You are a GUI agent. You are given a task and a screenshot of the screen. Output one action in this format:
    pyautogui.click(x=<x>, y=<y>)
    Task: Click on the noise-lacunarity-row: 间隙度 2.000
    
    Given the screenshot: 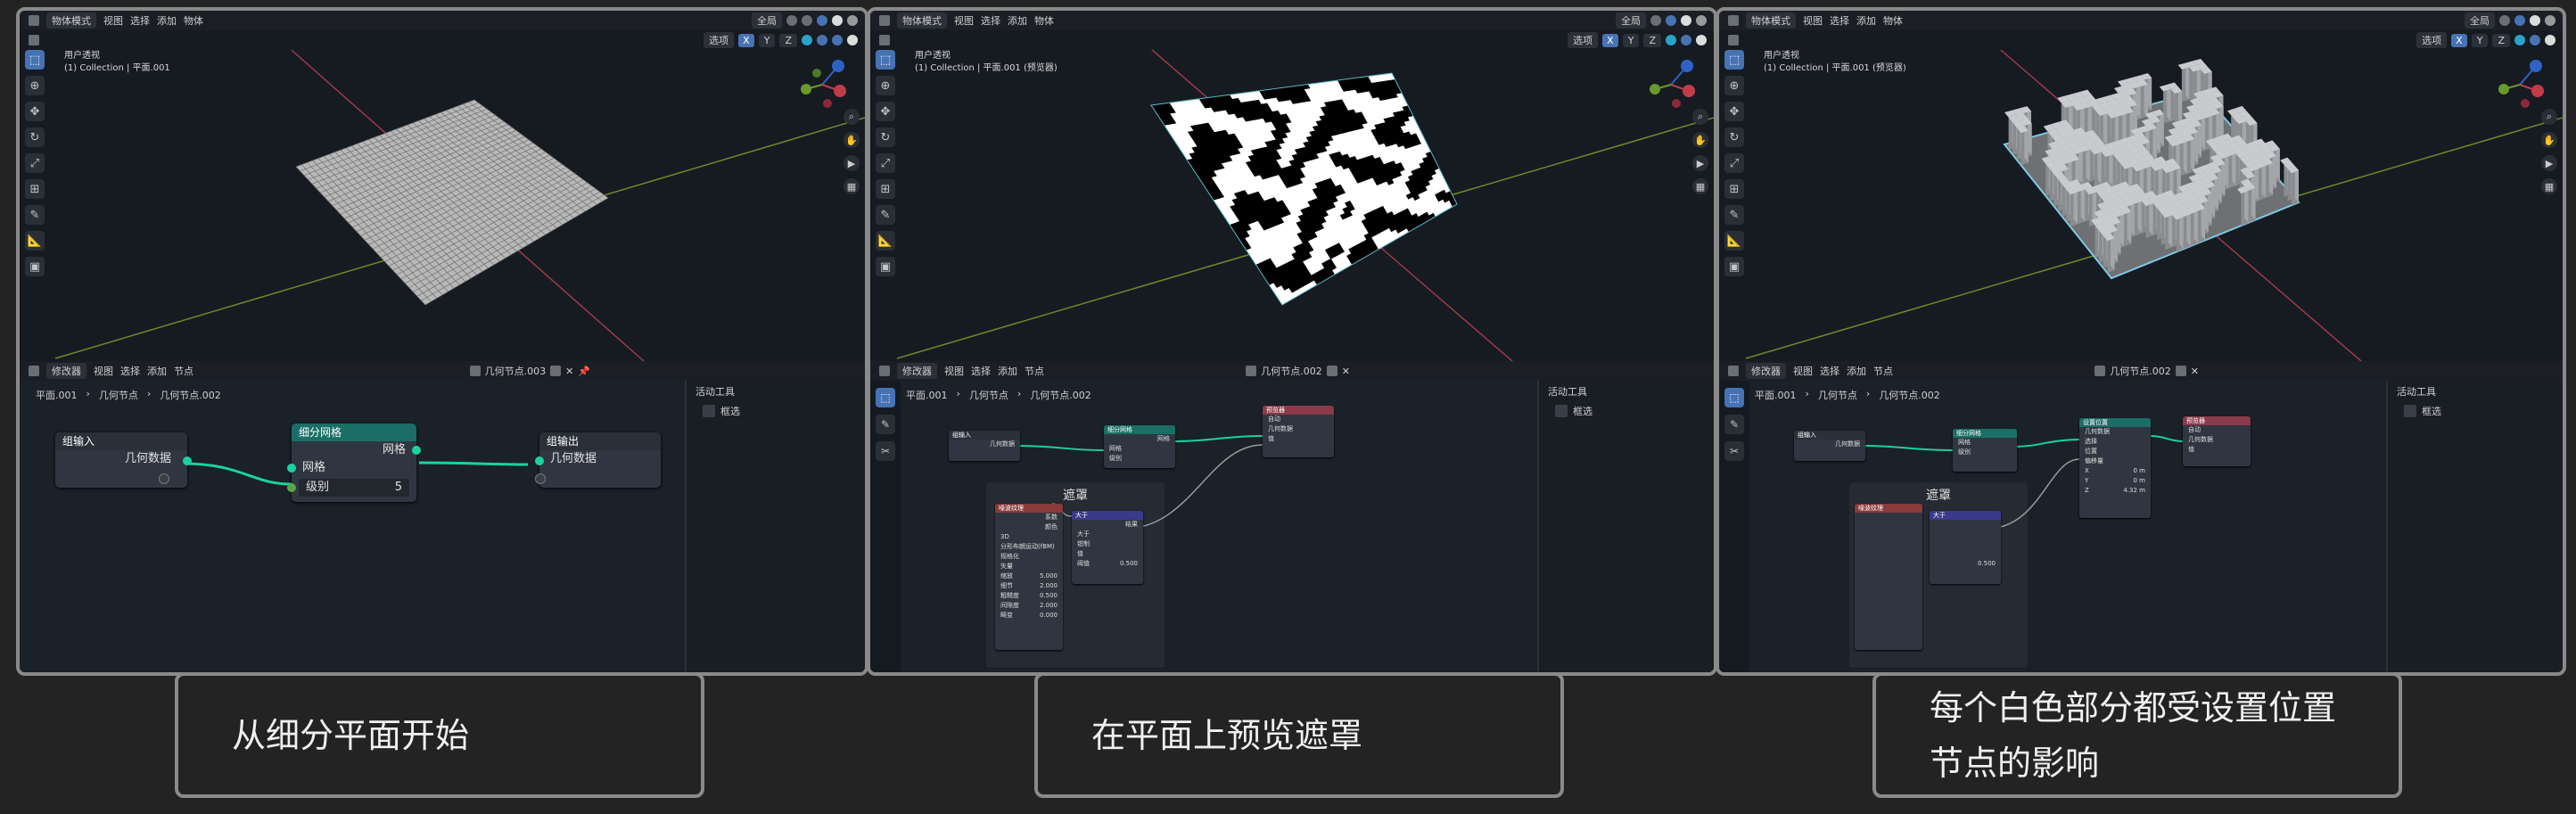 What is the action you would take?
    pyautogui.click(x=1029, y=606)
    